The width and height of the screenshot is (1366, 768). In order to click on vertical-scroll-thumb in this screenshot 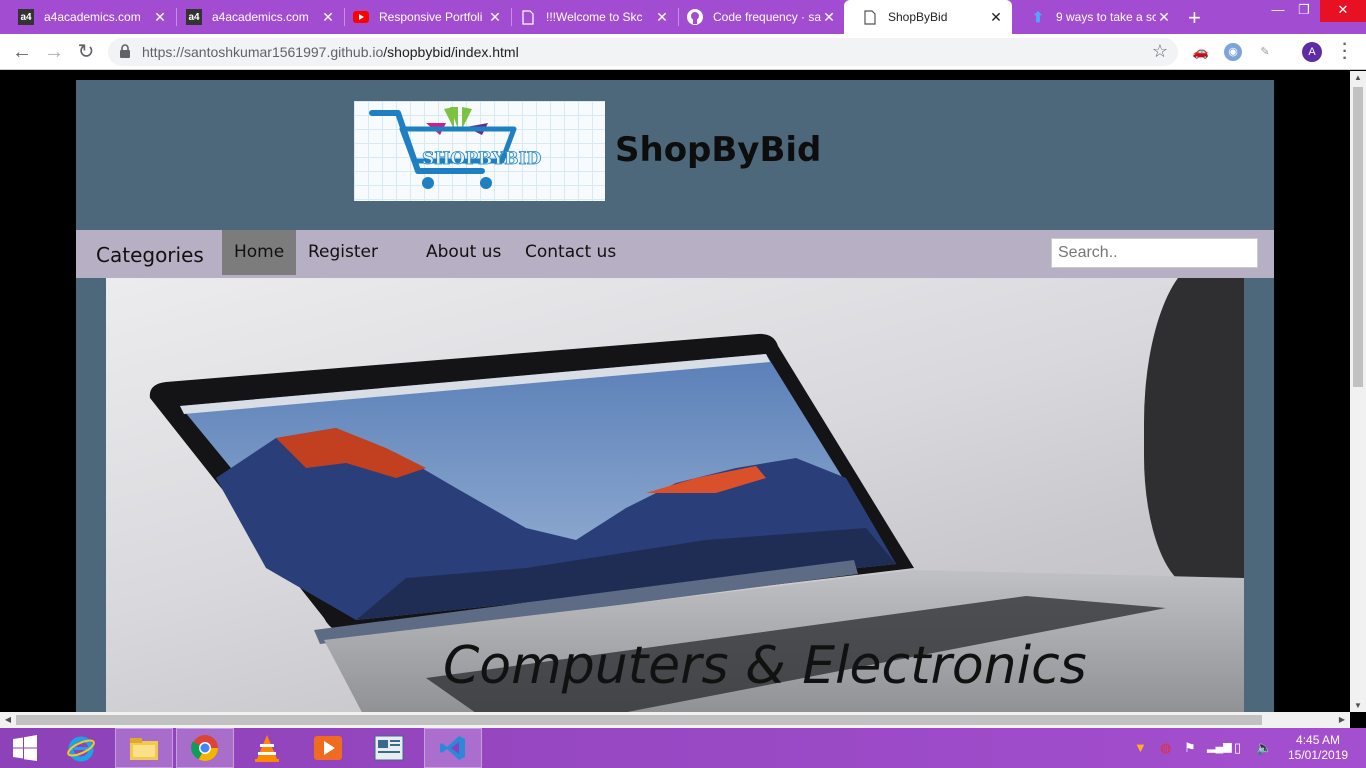, I will do `click(1358, 237)`.